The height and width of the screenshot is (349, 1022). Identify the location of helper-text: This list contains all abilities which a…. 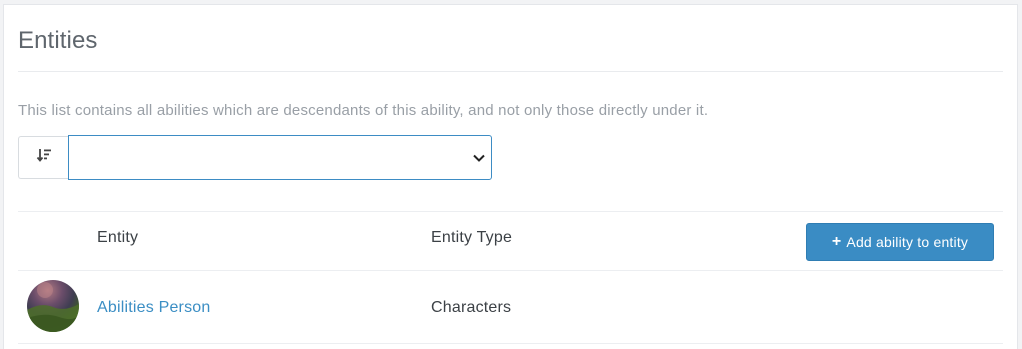
(363, 110).